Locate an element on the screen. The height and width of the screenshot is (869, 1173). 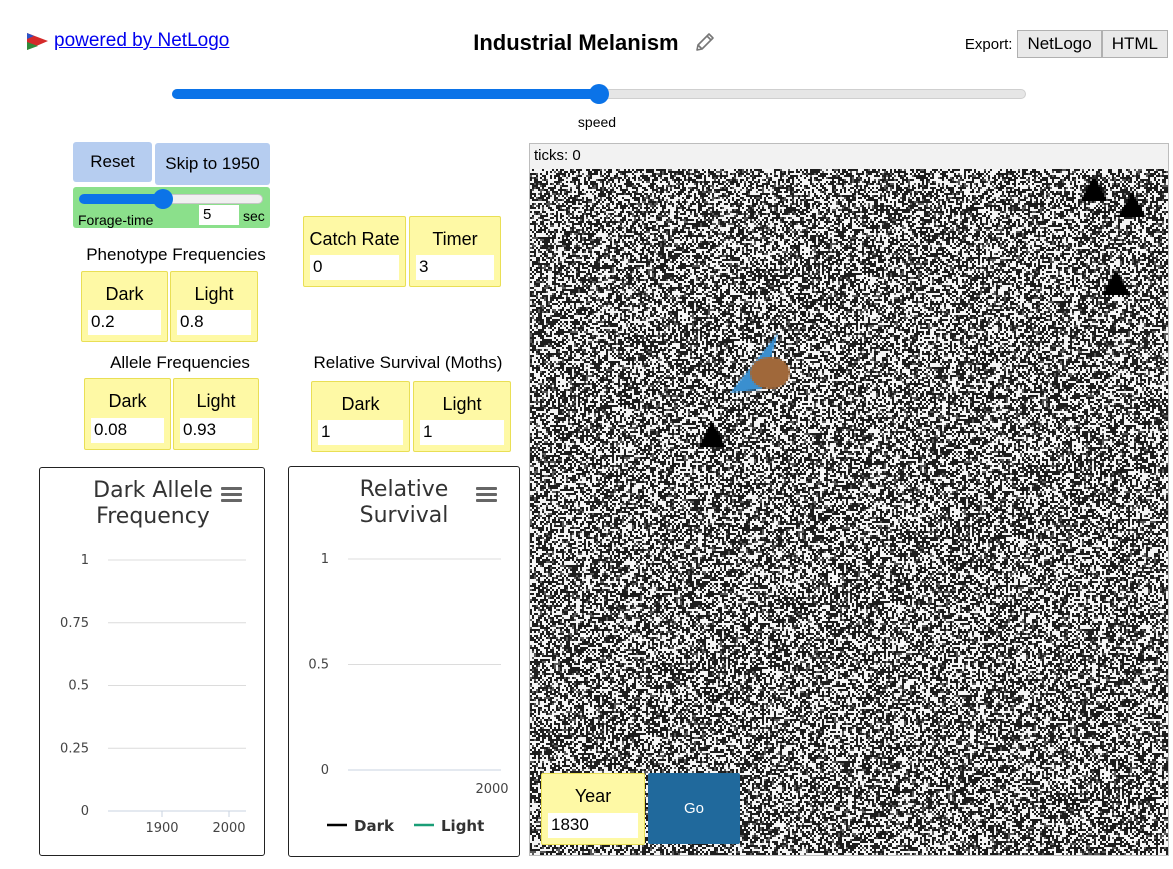
monitor-value: 0.93 is located at coordinates (216, 430).